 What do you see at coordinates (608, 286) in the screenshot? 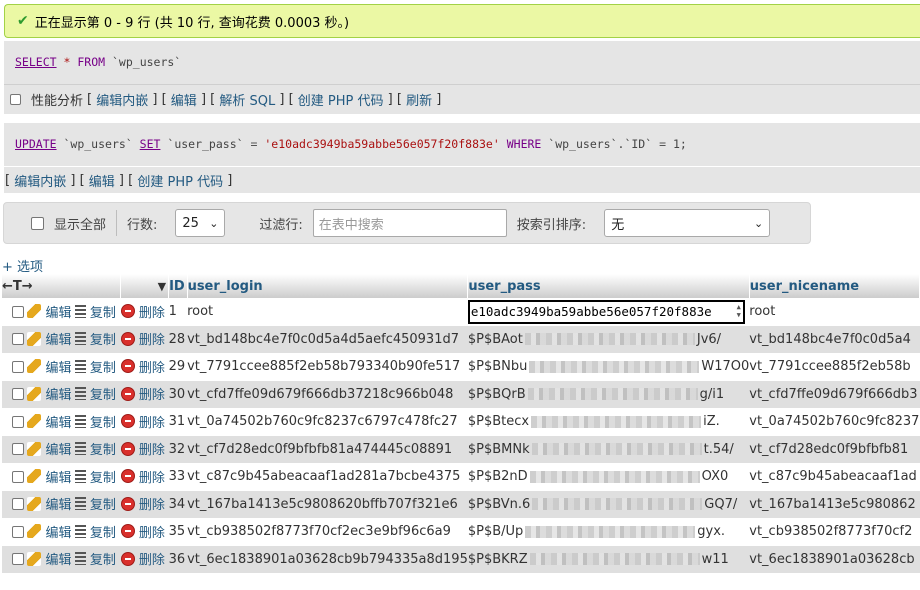
I see `col-header-user-pass: user_pass` at bounding box center [608, 286].